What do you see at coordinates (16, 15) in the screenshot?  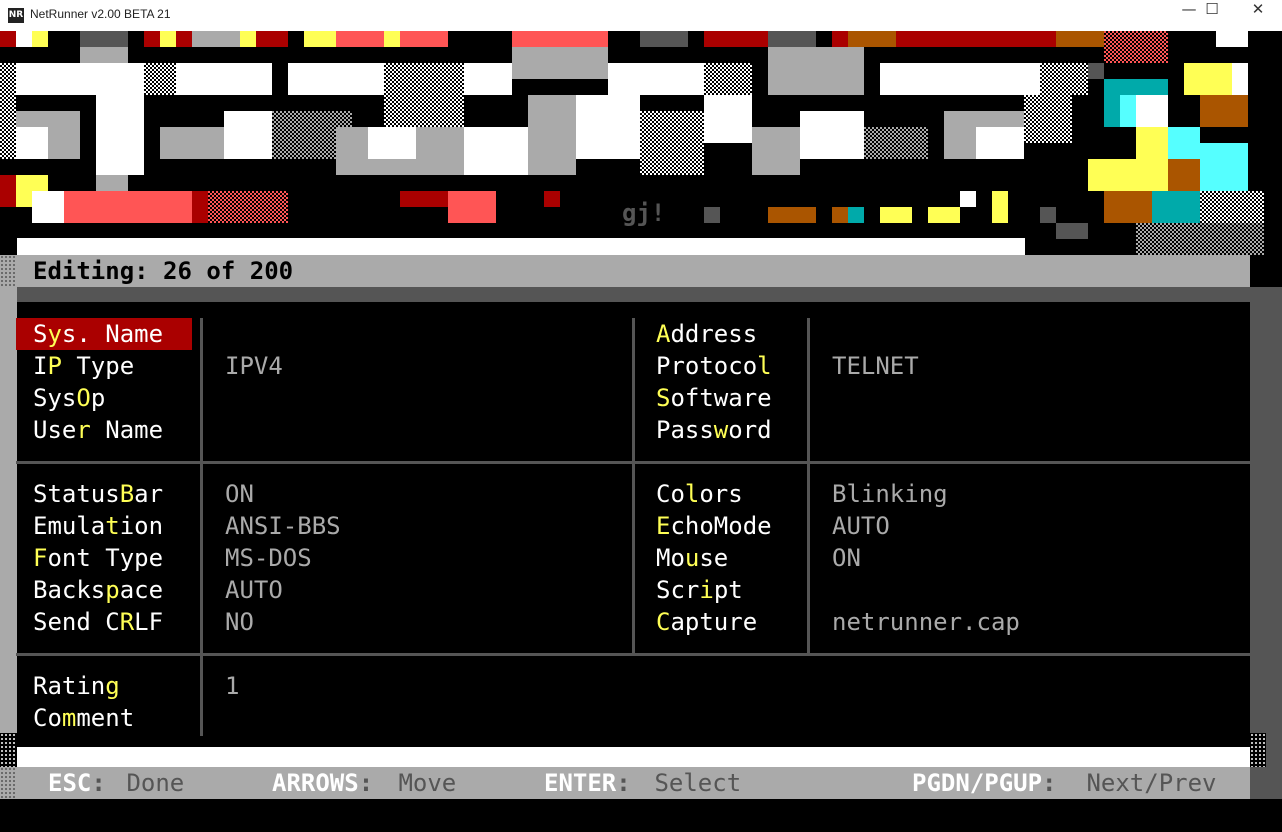 I see `app-logo-icon: NR` at bounding box center [16, 15].